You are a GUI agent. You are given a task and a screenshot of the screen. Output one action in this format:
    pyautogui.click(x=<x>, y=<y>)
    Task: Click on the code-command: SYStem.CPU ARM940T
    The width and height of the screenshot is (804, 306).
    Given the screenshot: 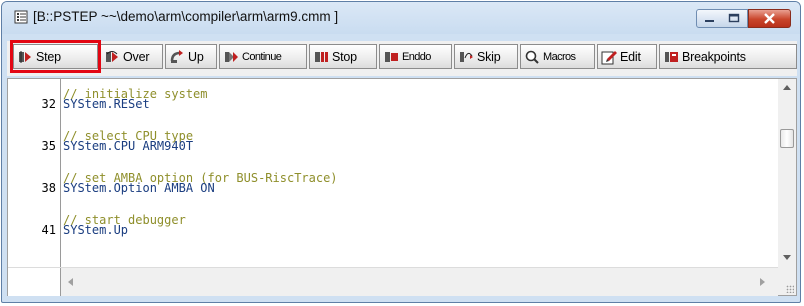 What is the action you would take?
    pyautogui.click(x=128, y=146)
    